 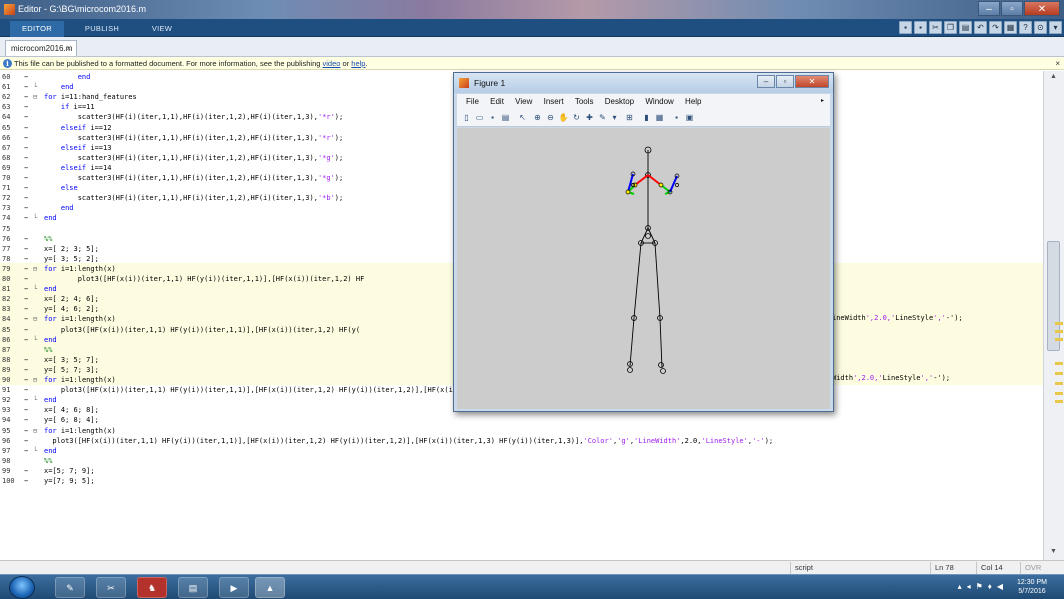 I want to click on link-icon: ⊞, so click(x=629, y=117).